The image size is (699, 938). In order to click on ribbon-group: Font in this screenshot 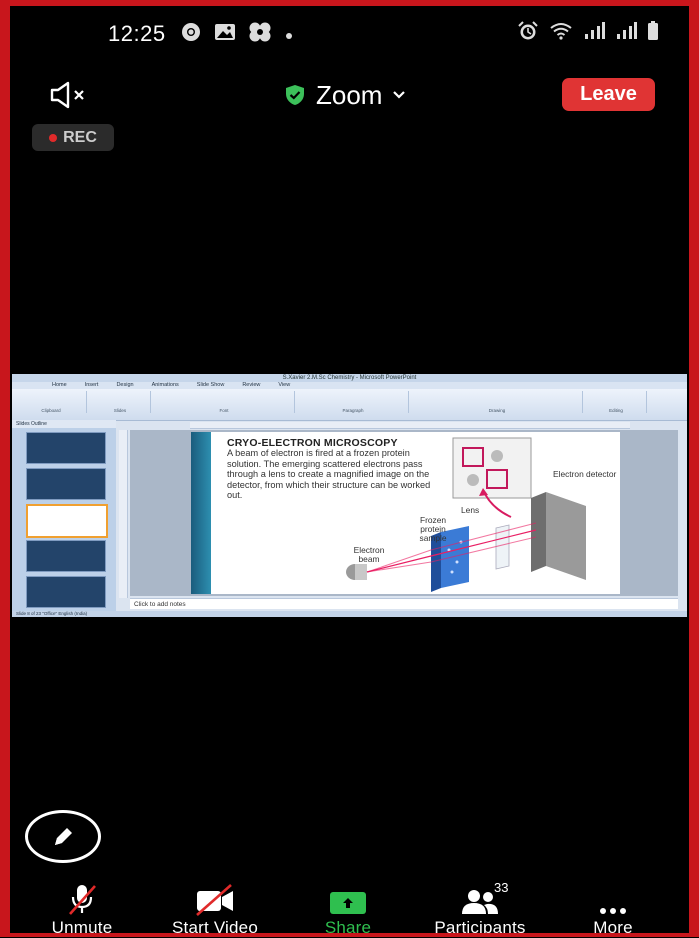, I will do `click(224, 402)`.